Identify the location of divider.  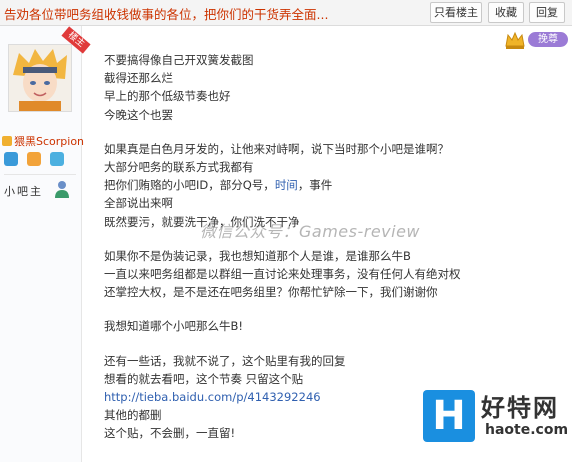
(40, 174).